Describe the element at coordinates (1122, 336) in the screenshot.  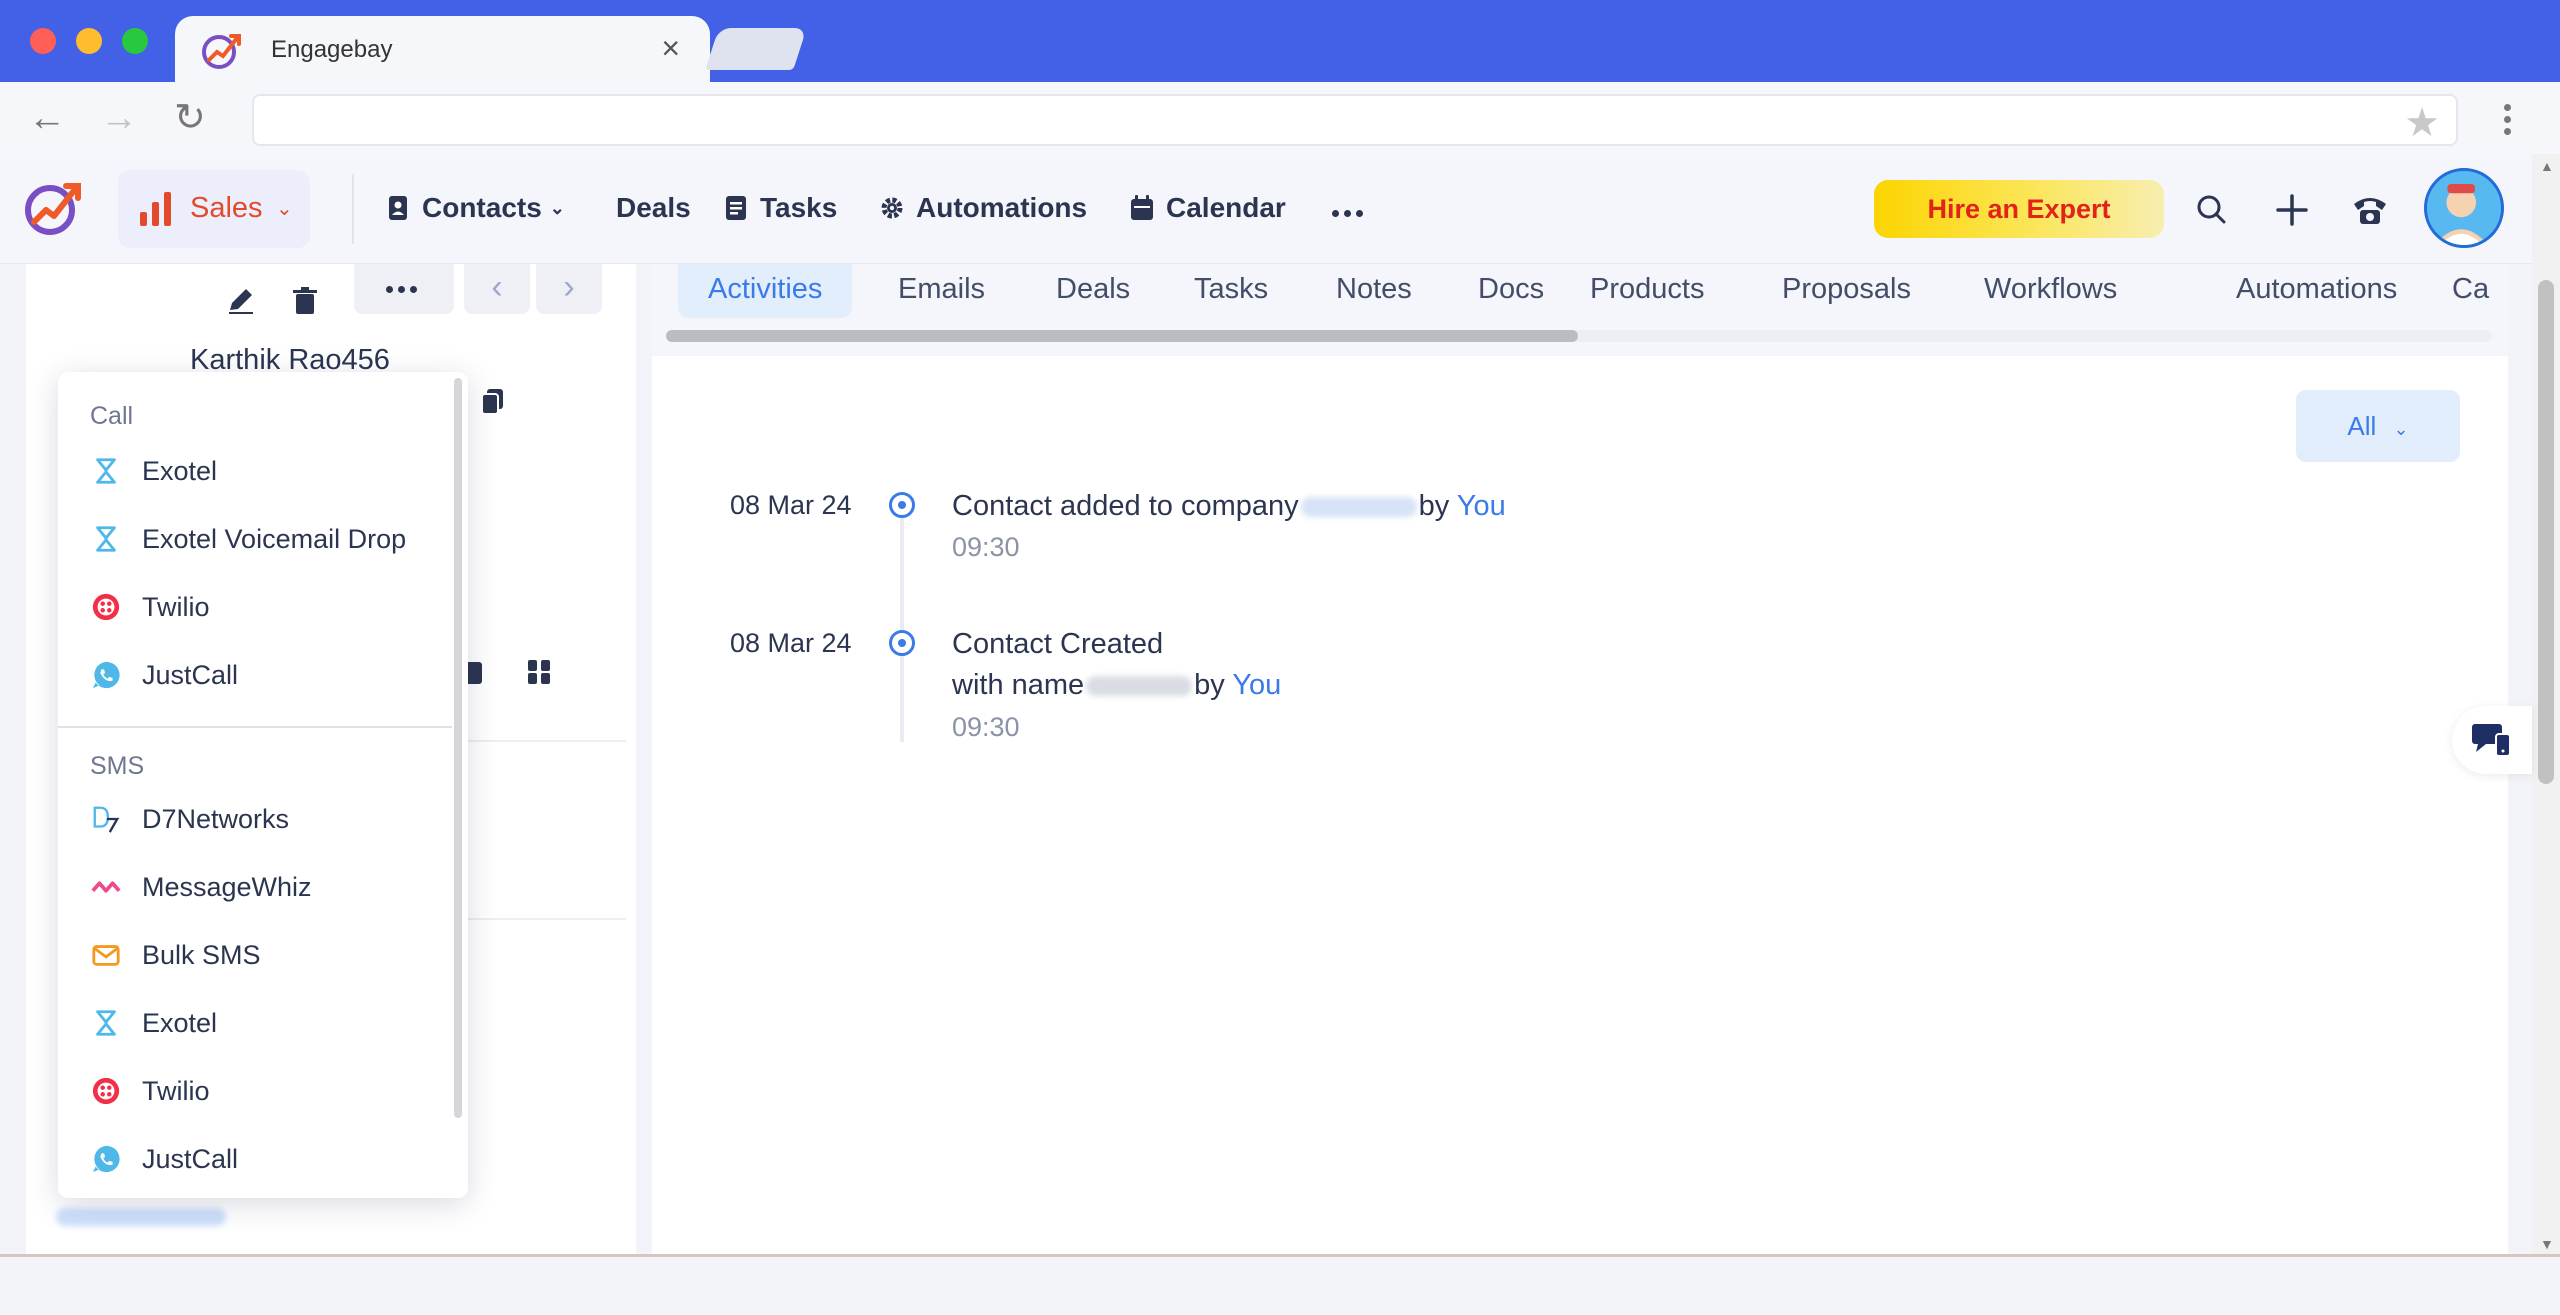
I see `tabs-scrollbar-thumb` at that location.